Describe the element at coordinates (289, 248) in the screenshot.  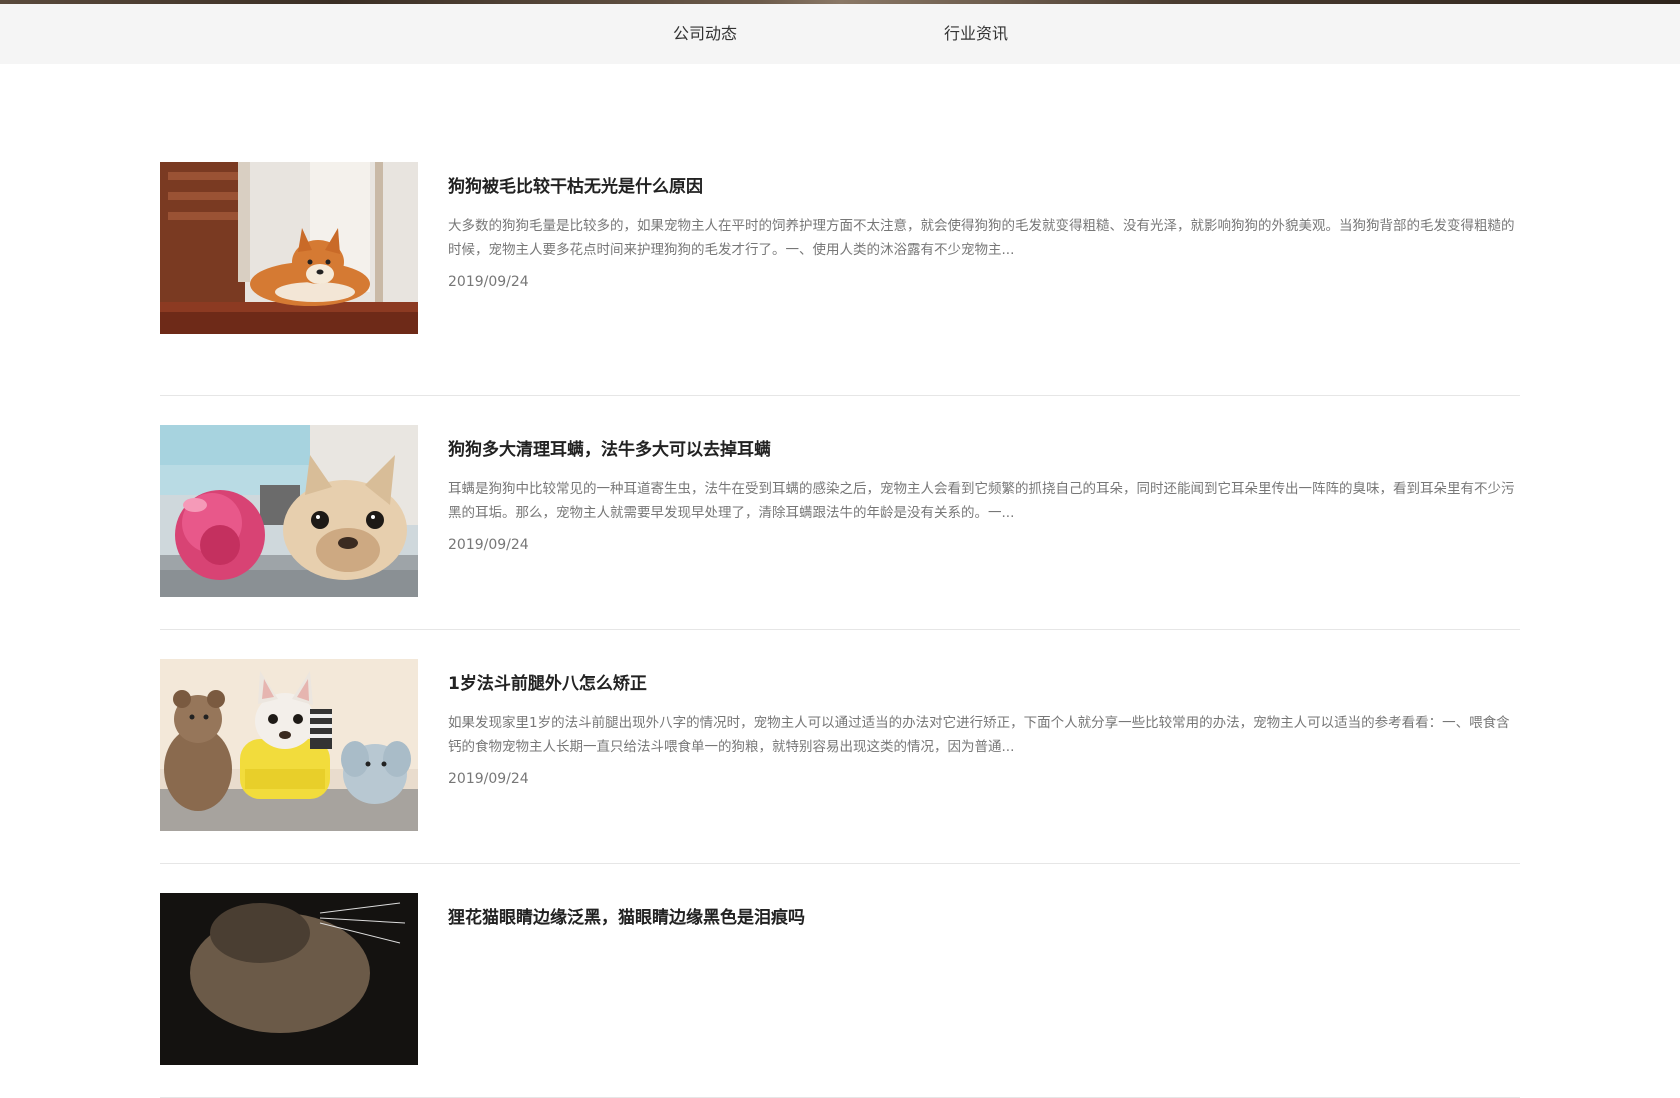
I see `article-thumbnail-corgi` at that location.